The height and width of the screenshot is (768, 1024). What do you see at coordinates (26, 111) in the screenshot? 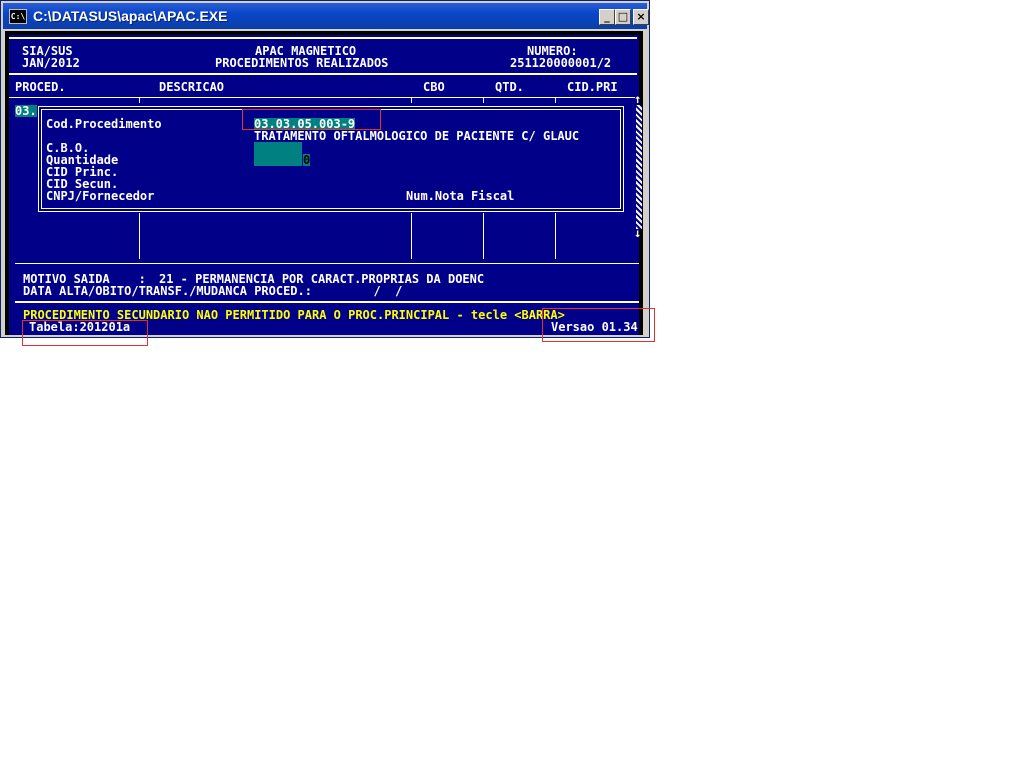
I see `row-proced-prefix: 03.` at bounding box center [26, 111].